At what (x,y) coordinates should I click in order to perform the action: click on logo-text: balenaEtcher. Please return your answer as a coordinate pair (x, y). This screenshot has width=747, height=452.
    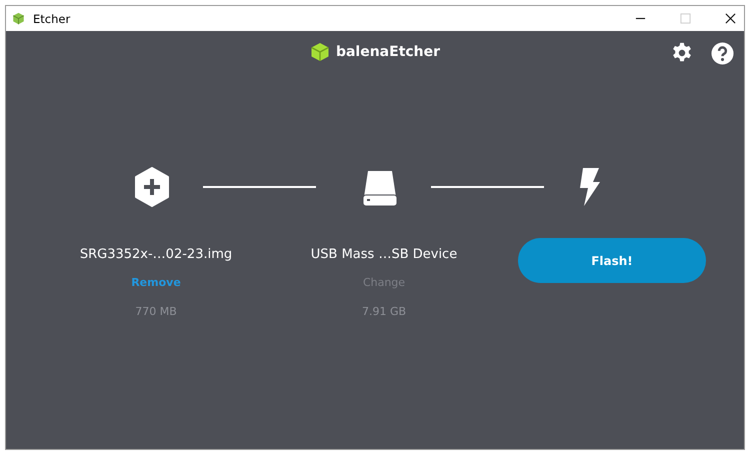
    Looking at the image, I should click on (388, 52).